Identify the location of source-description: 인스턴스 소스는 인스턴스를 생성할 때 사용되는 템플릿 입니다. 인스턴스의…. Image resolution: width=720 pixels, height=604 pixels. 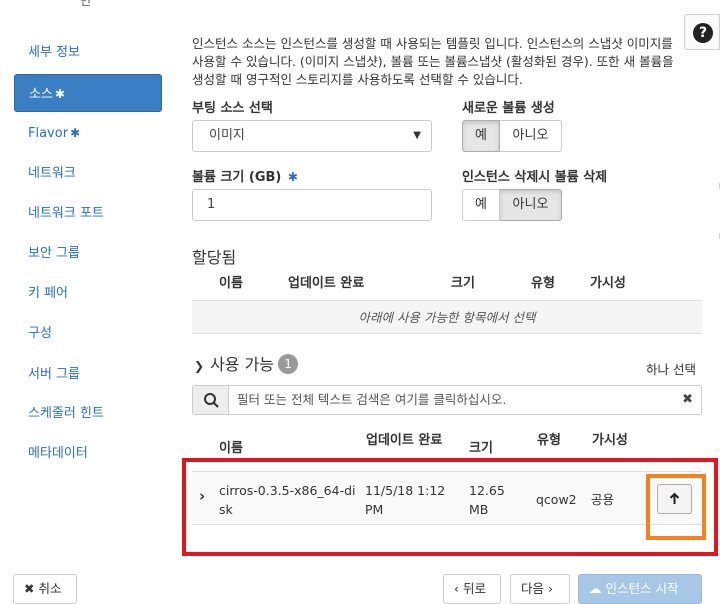
(433, 61).